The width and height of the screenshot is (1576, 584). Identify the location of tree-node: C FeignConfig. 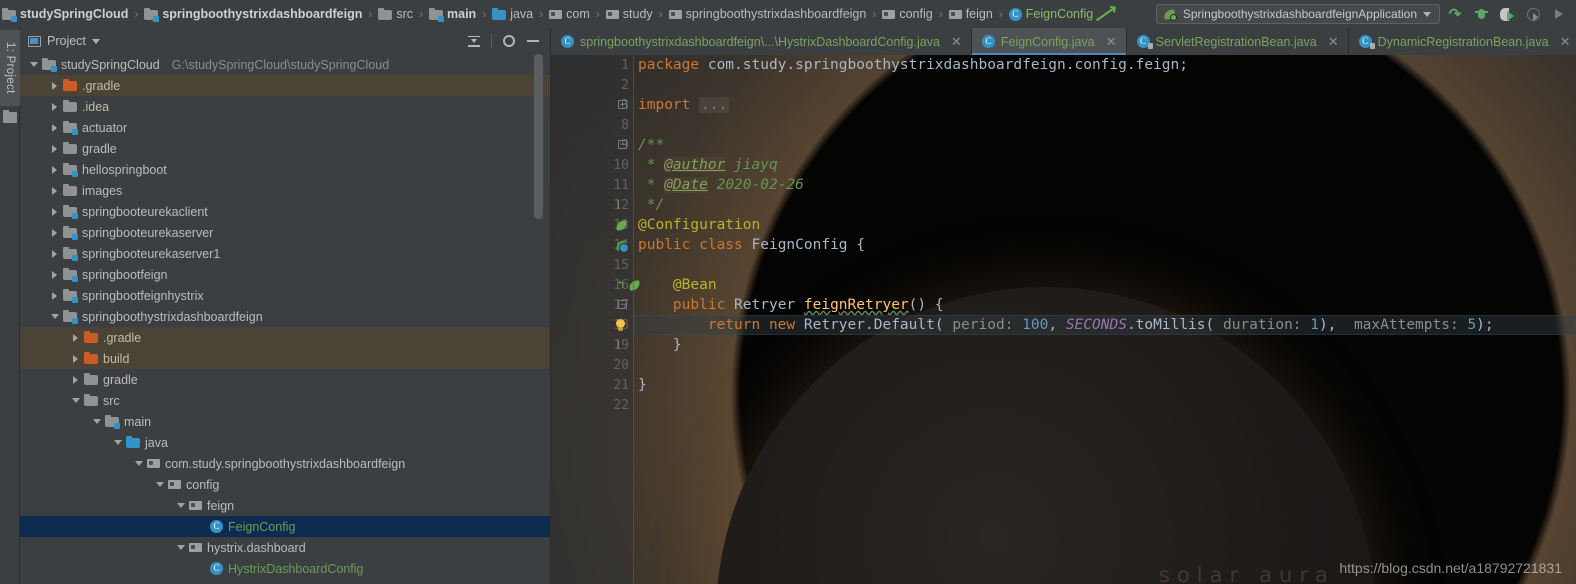
(285, 526).